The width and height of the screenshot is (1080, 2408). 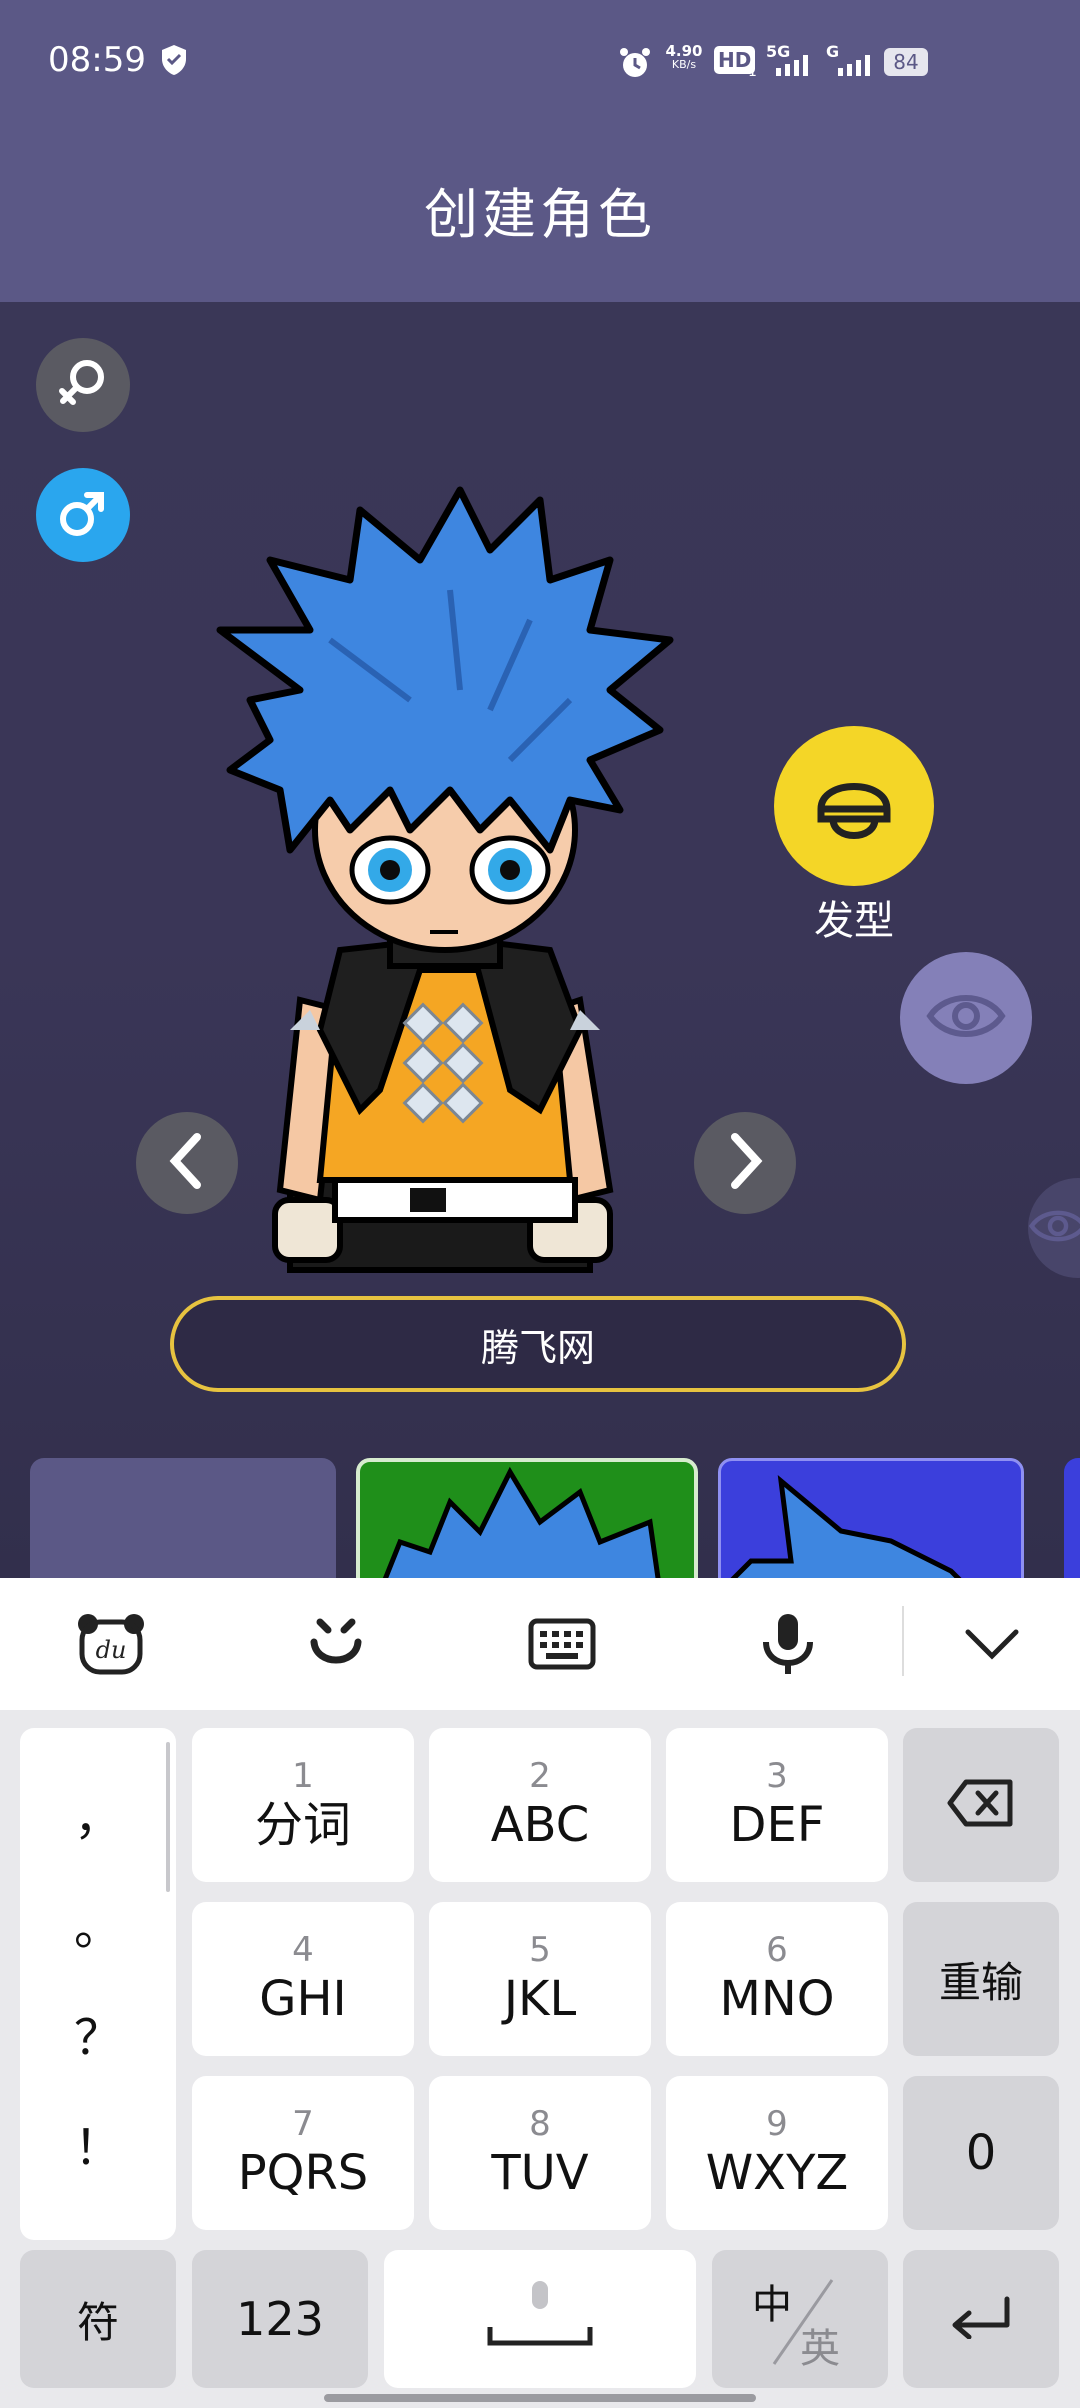 I want to click on du-logo-icon: du, so click(x=111, y=1646).